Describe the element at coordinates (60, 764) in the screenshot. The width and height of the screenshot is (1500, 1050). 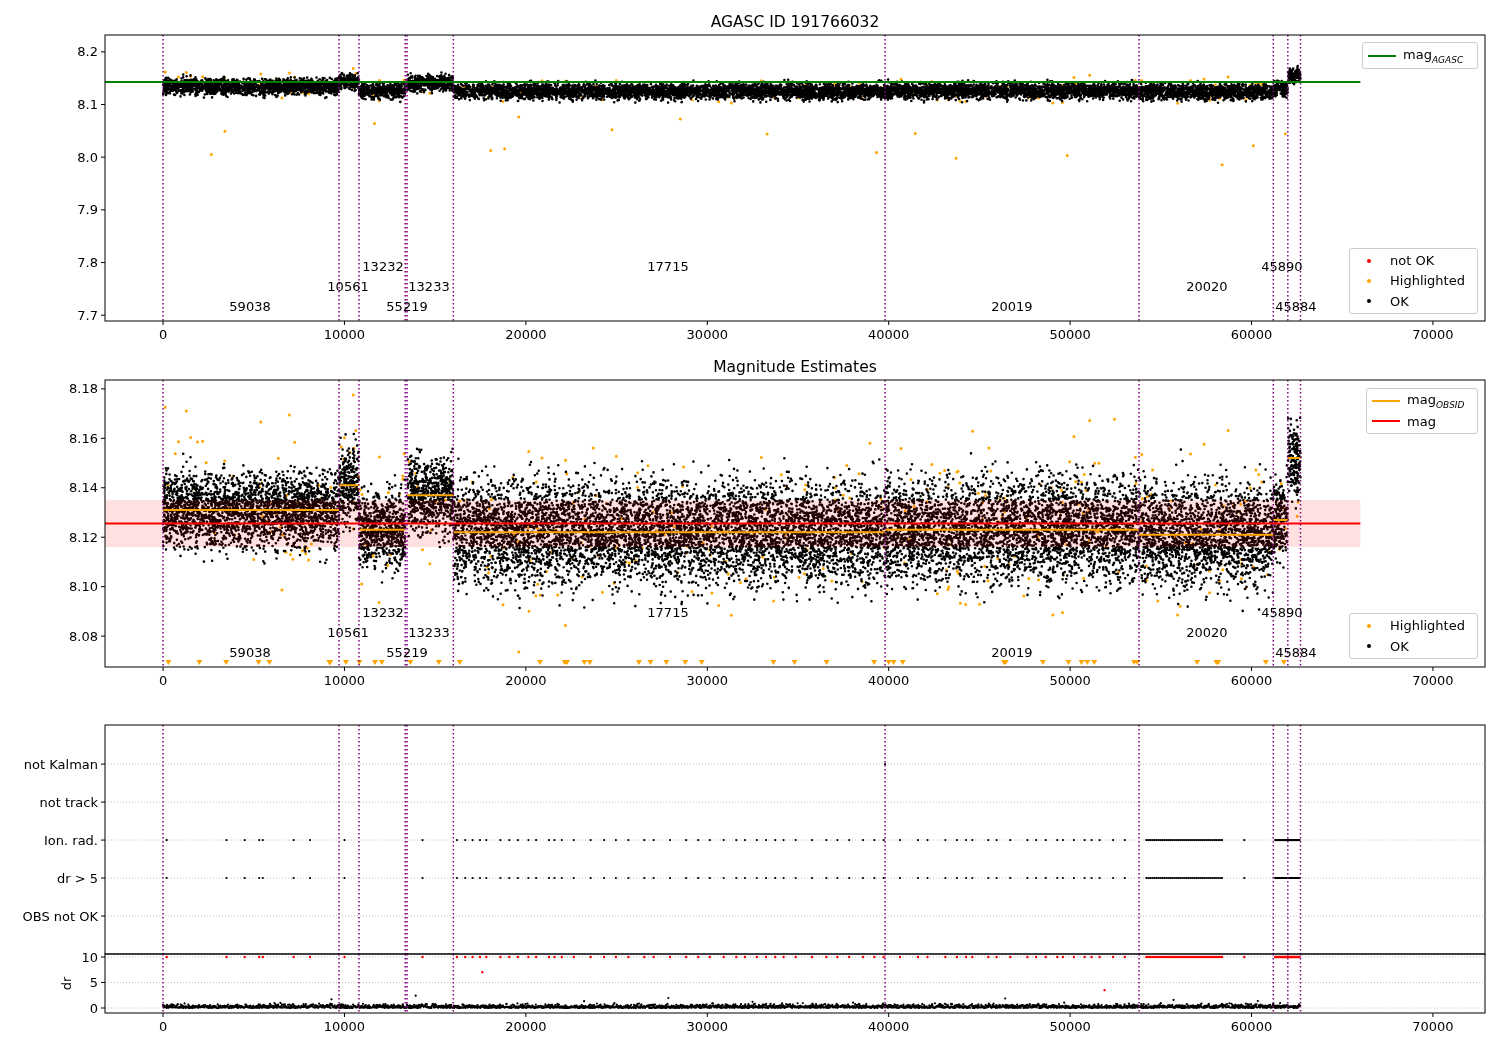
I see `tick-label: not Kalman` at that location.